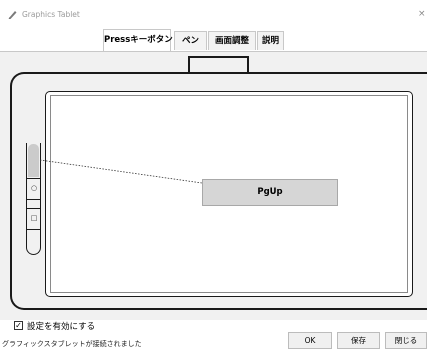 This screenshot has width=427, height=349. Describe the element at coordinates (270, 192) in the screenshot. I see `mapped-key-box: PgUp` at that location.